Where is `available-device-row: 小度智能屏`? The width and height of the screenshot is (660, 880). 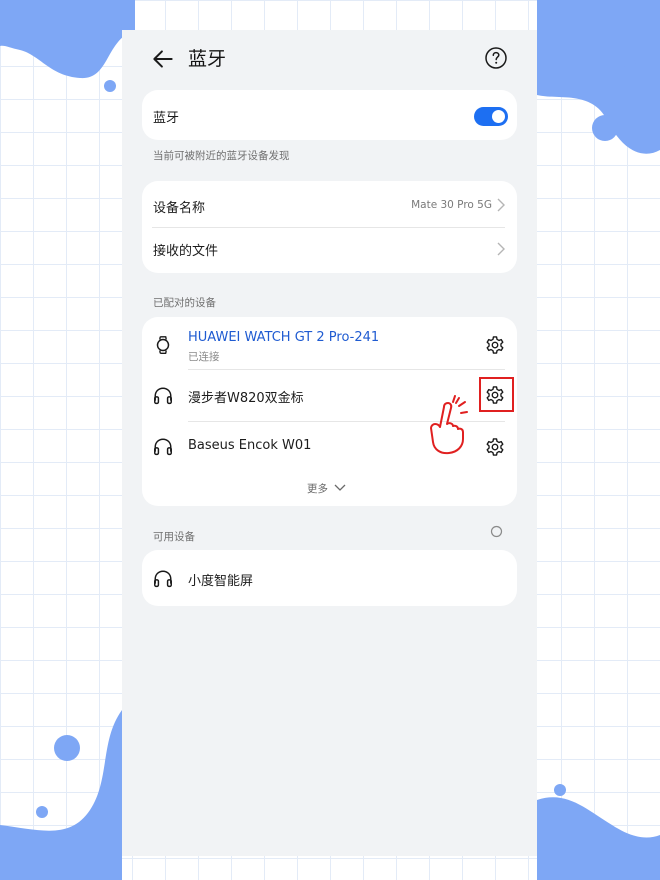
available-device-row: 小度智能屏 is located at coordinates (329, 578).